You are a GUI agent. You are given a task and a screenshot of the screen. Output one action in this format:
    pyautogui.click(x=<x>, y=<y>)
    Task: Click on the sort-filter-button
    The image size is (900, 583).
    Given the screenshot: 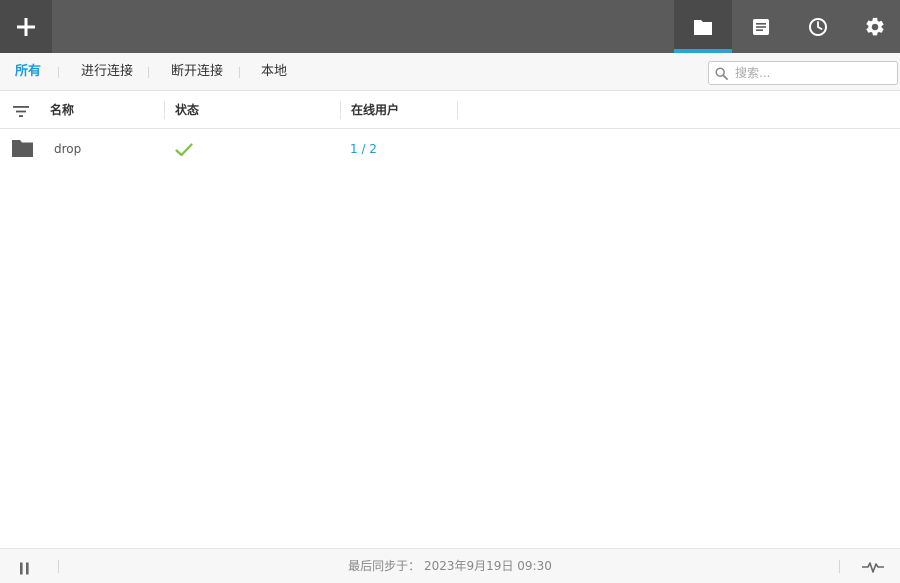 What is the action you would take?
    pyautogui.click(x=21, y=112)
    